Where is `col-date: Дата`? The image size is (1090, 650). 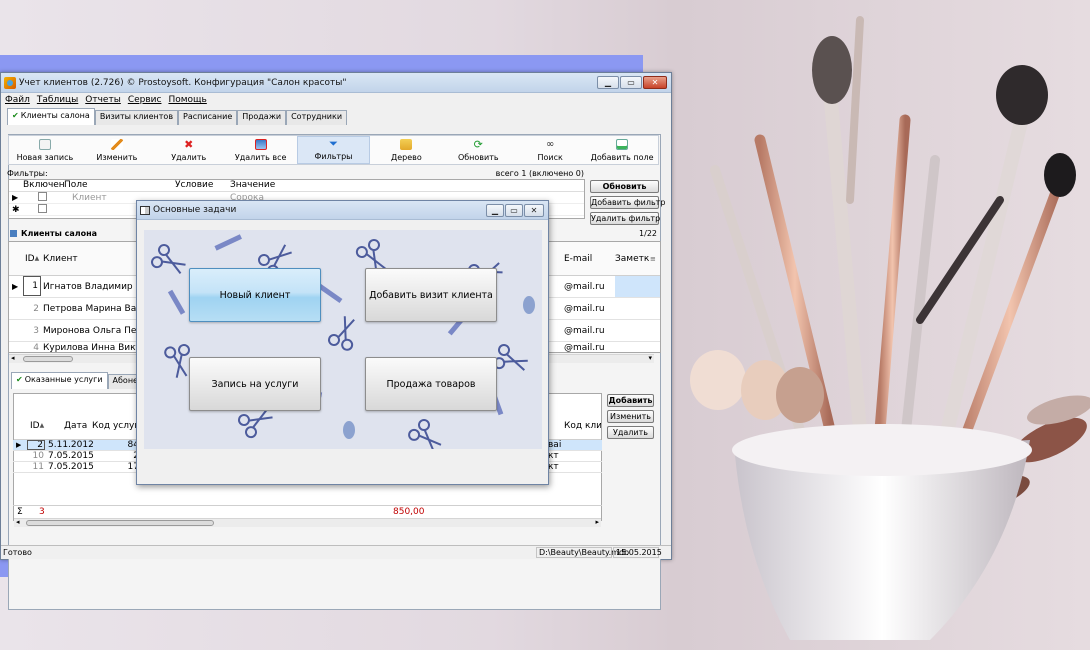
col-date: Дата is located at coordinates (79, 425).